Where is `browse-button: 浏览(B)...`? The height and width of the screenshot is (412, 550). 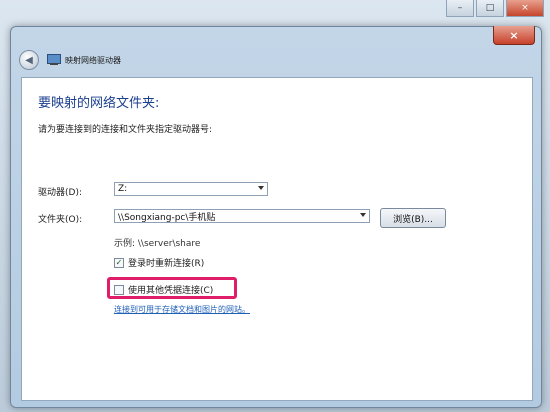
browse-button: 浏览(B)... is located at coordinates (413, 218).